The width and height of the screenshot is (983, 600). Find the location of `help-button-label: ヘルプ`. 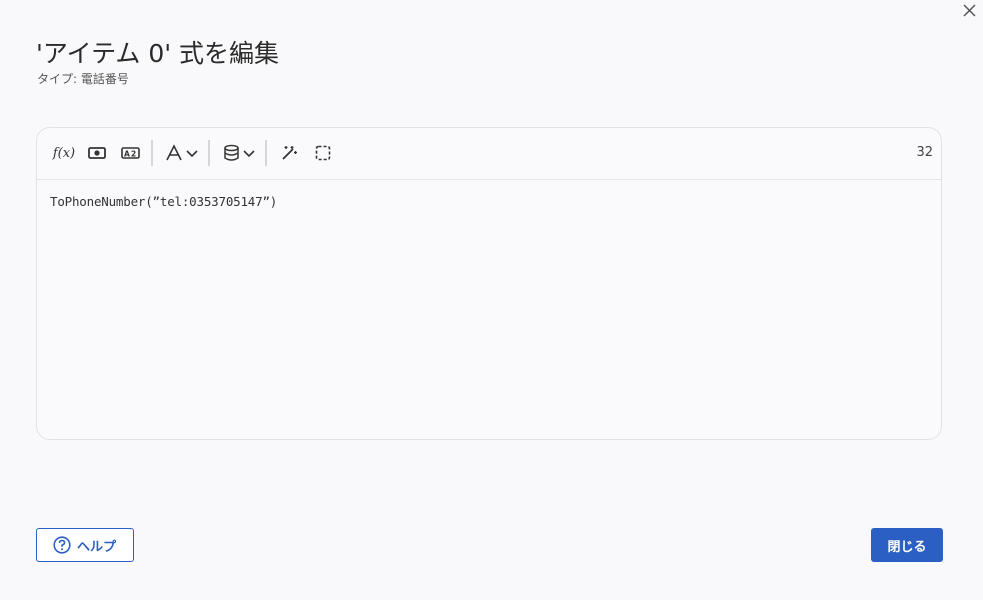

help-button-label: ヘルプ is located at coordinates (97, 547).